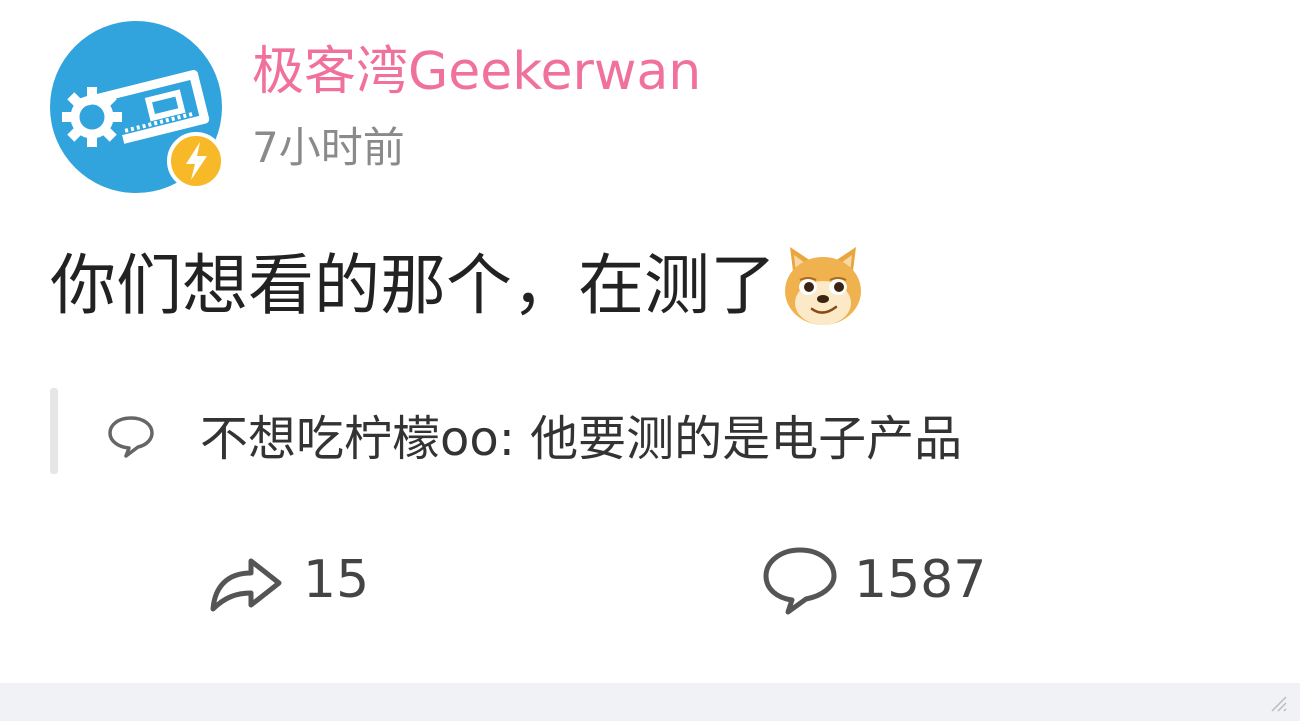  Describe the element at coordinates (246, 585) in the screenshot. I see `share-arrow-icon` at that location.